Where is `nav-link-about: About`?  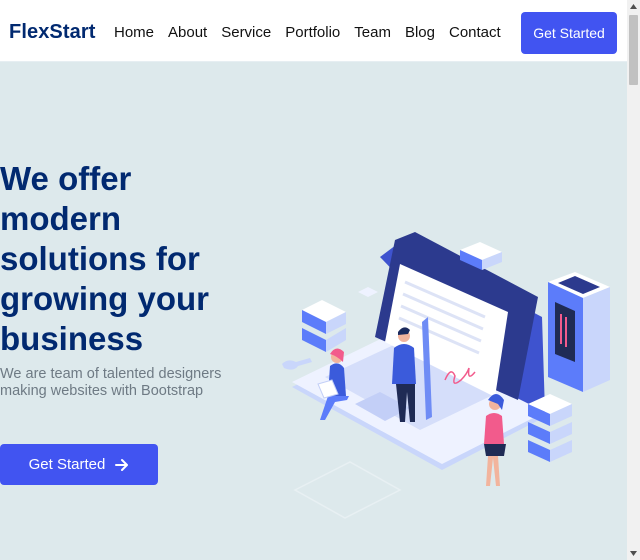 nav-link-about: About is located at coordinates (187, 33).